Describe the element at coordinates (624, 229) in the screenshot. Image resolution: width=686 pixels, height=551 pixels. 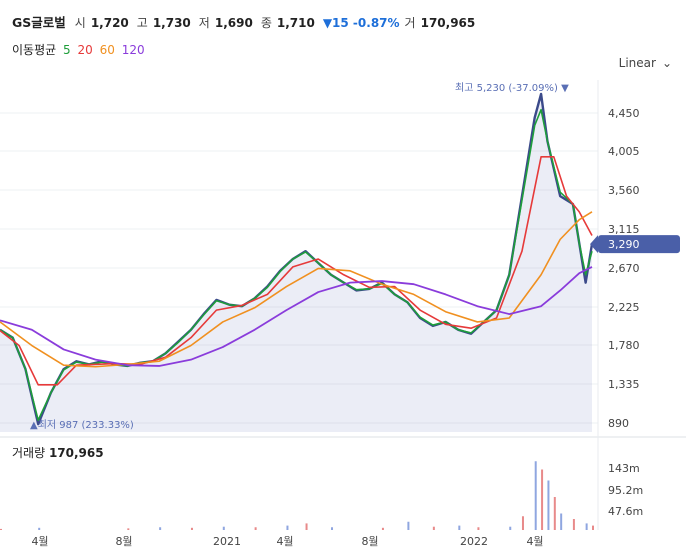
I see `y-tick-label-3: 3,115` at that location.